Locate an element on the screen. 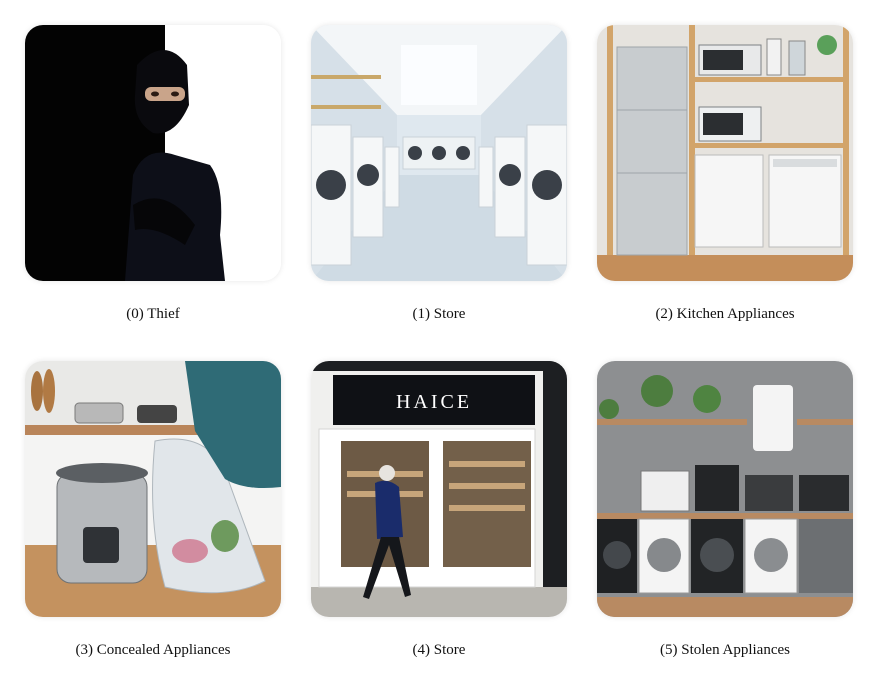  panel-caption-thief: (0) Thief is located at coordinates (153, 314).